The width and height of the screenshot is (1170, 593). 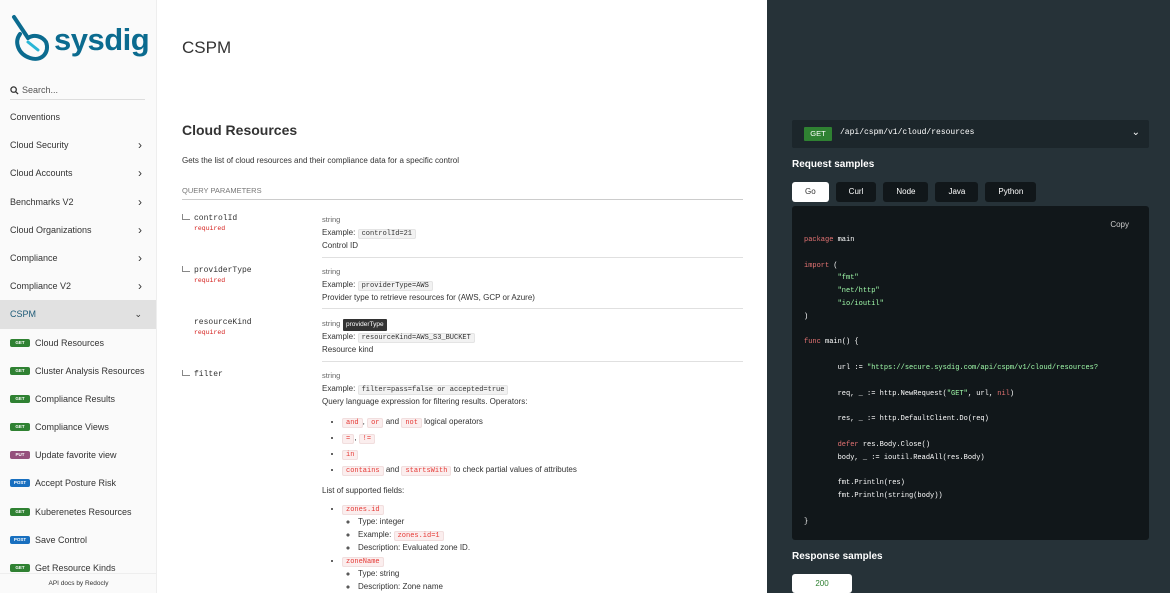 I want to click on sidebar-item-conventions: Conventions, so click(x=78, y=117).